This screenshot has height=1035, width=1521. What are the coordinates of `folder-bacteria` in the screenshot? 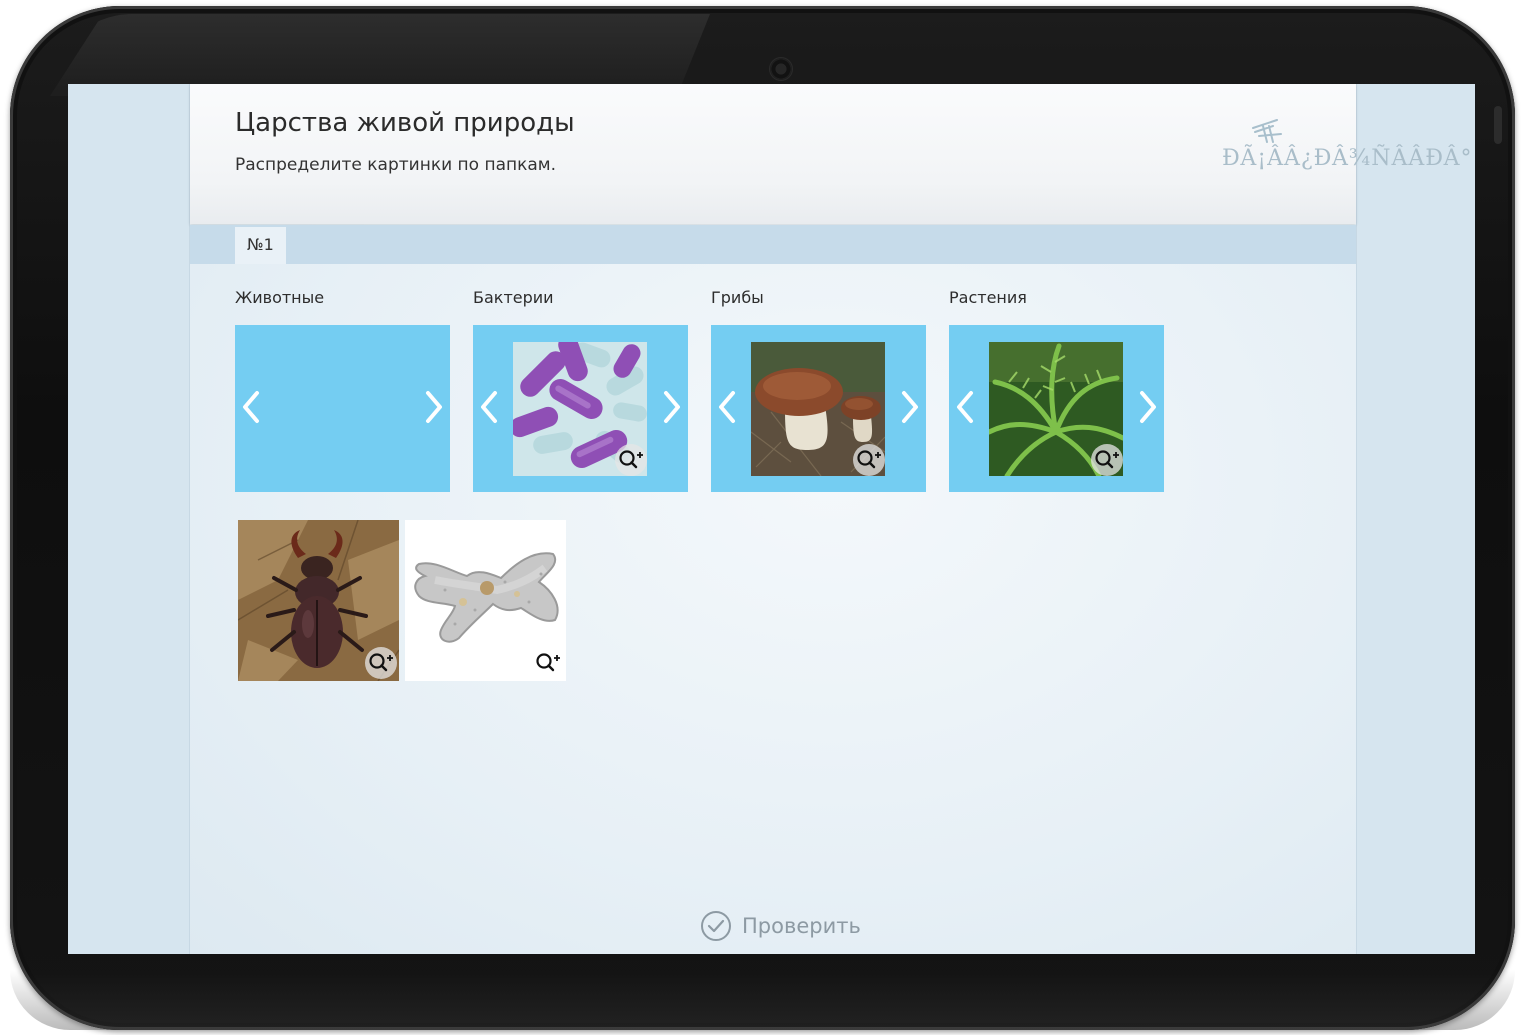 It's located at (580, 408).